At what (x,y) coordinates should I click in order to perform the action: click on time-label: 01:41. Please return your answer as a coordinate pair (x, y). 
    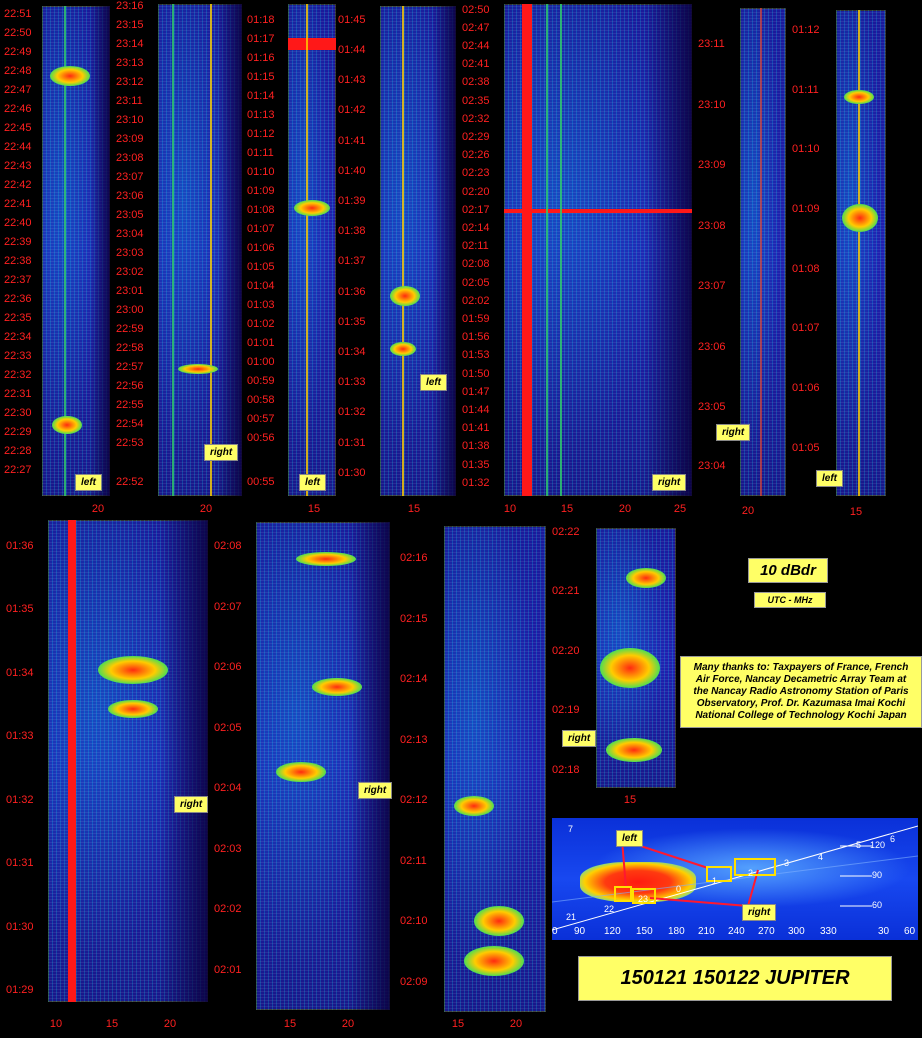
    Looking at the image, I should click on (352, 141).